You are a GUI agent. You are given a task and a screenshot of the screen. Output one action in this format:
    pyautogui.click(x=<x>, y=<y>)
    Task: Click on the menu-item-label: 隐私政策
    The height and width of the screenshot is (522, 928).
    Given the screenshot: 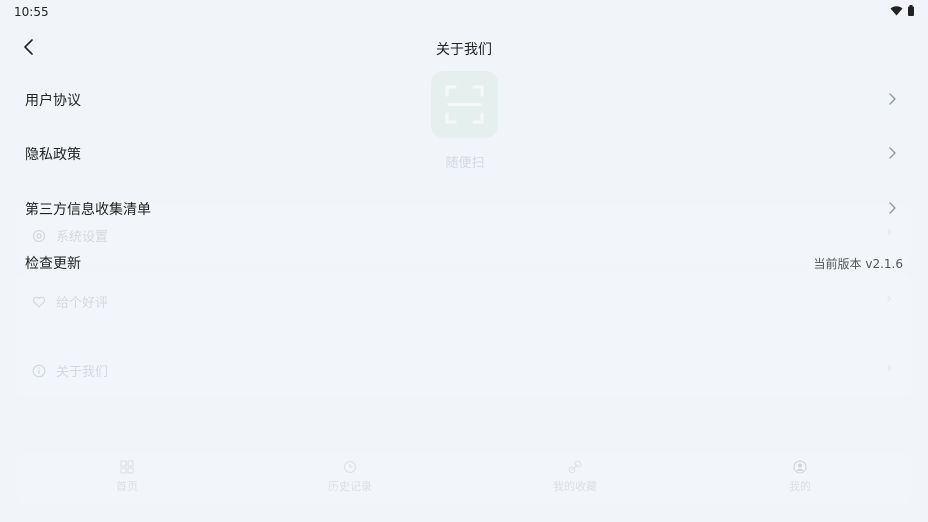 What is the action you would take?
    pyautogui.click(x=53, y=155)
    